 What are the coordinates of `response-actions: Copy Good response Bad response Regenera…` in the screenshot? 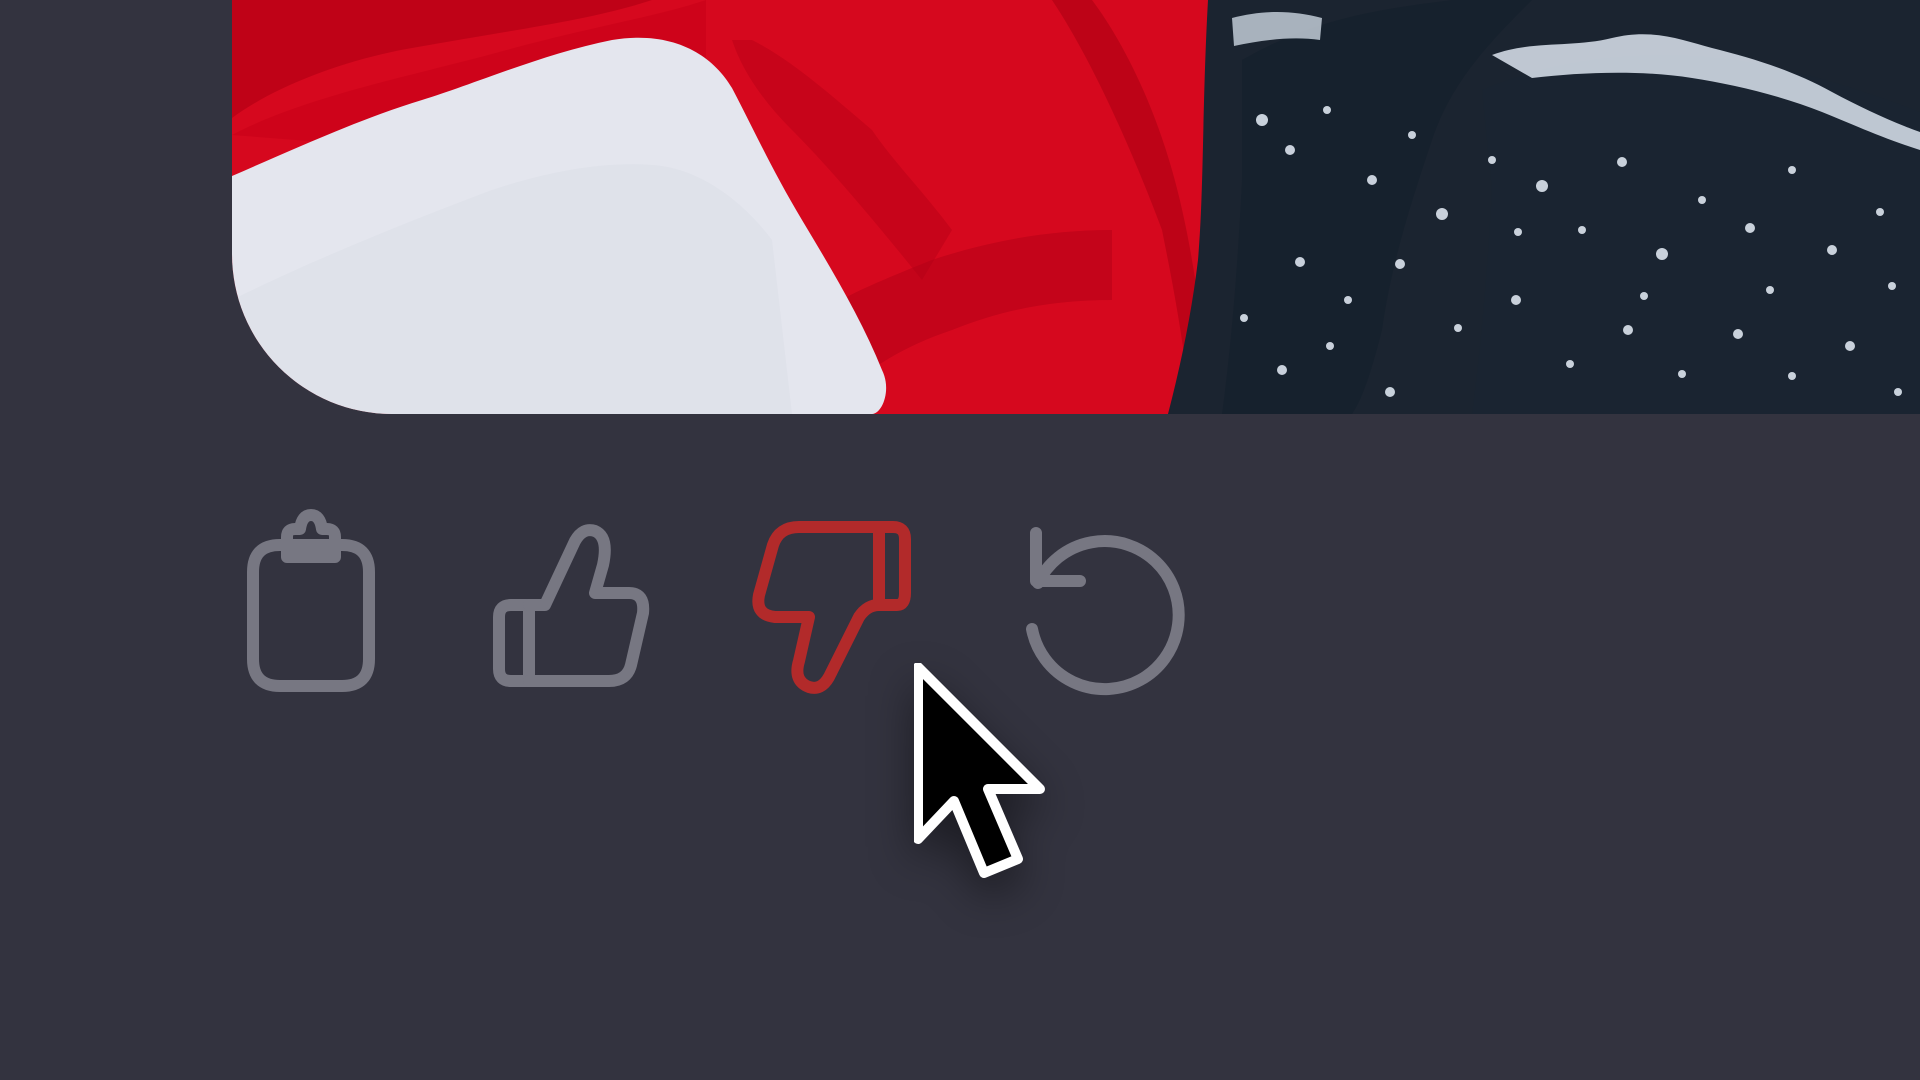 It's located at (726, 602).